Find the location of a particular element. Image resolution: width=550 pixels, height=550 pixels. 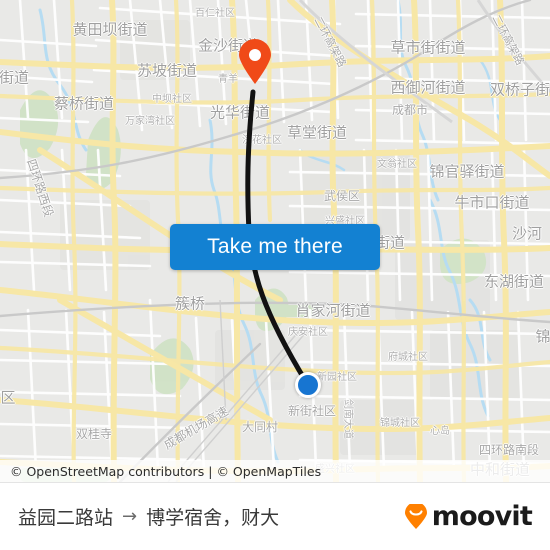

moovit-wordmark: moovit is located at coordinates (482, 516).